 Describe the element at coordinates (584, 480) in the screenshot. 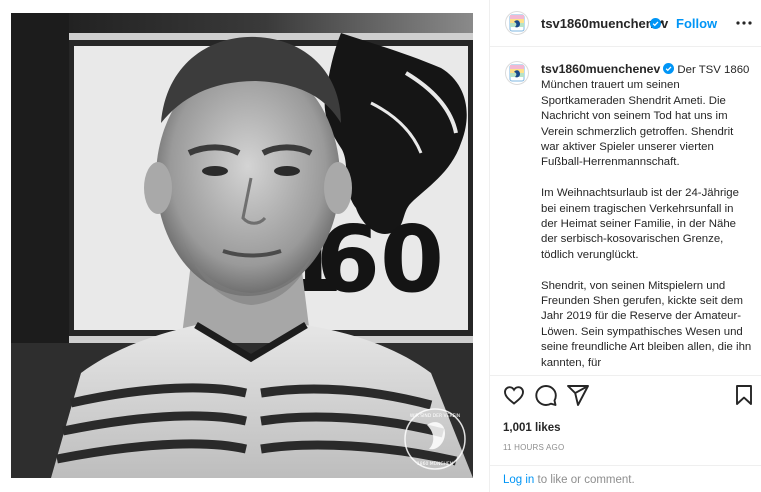

I see `login-prompt-text: to like or comment.` at that location.